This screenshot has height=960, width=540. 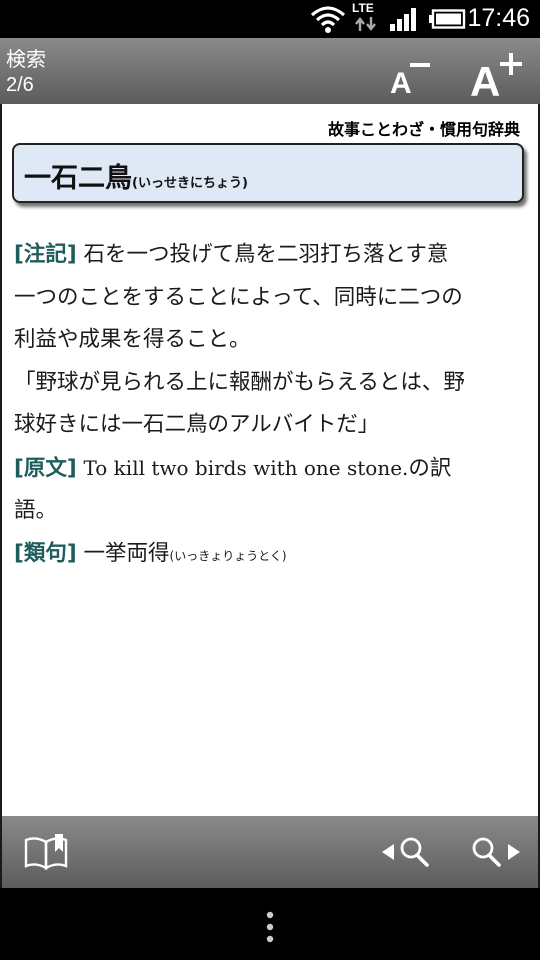 I want to click on search-next-button, so click(x=498, y=852).